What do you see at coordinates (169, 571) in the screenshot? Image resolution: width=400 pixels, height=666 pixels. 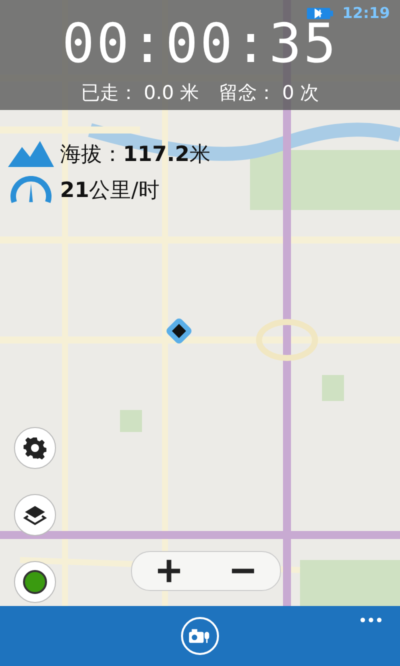 I see `zoom-in-icon` at bounding box center [169, 571].